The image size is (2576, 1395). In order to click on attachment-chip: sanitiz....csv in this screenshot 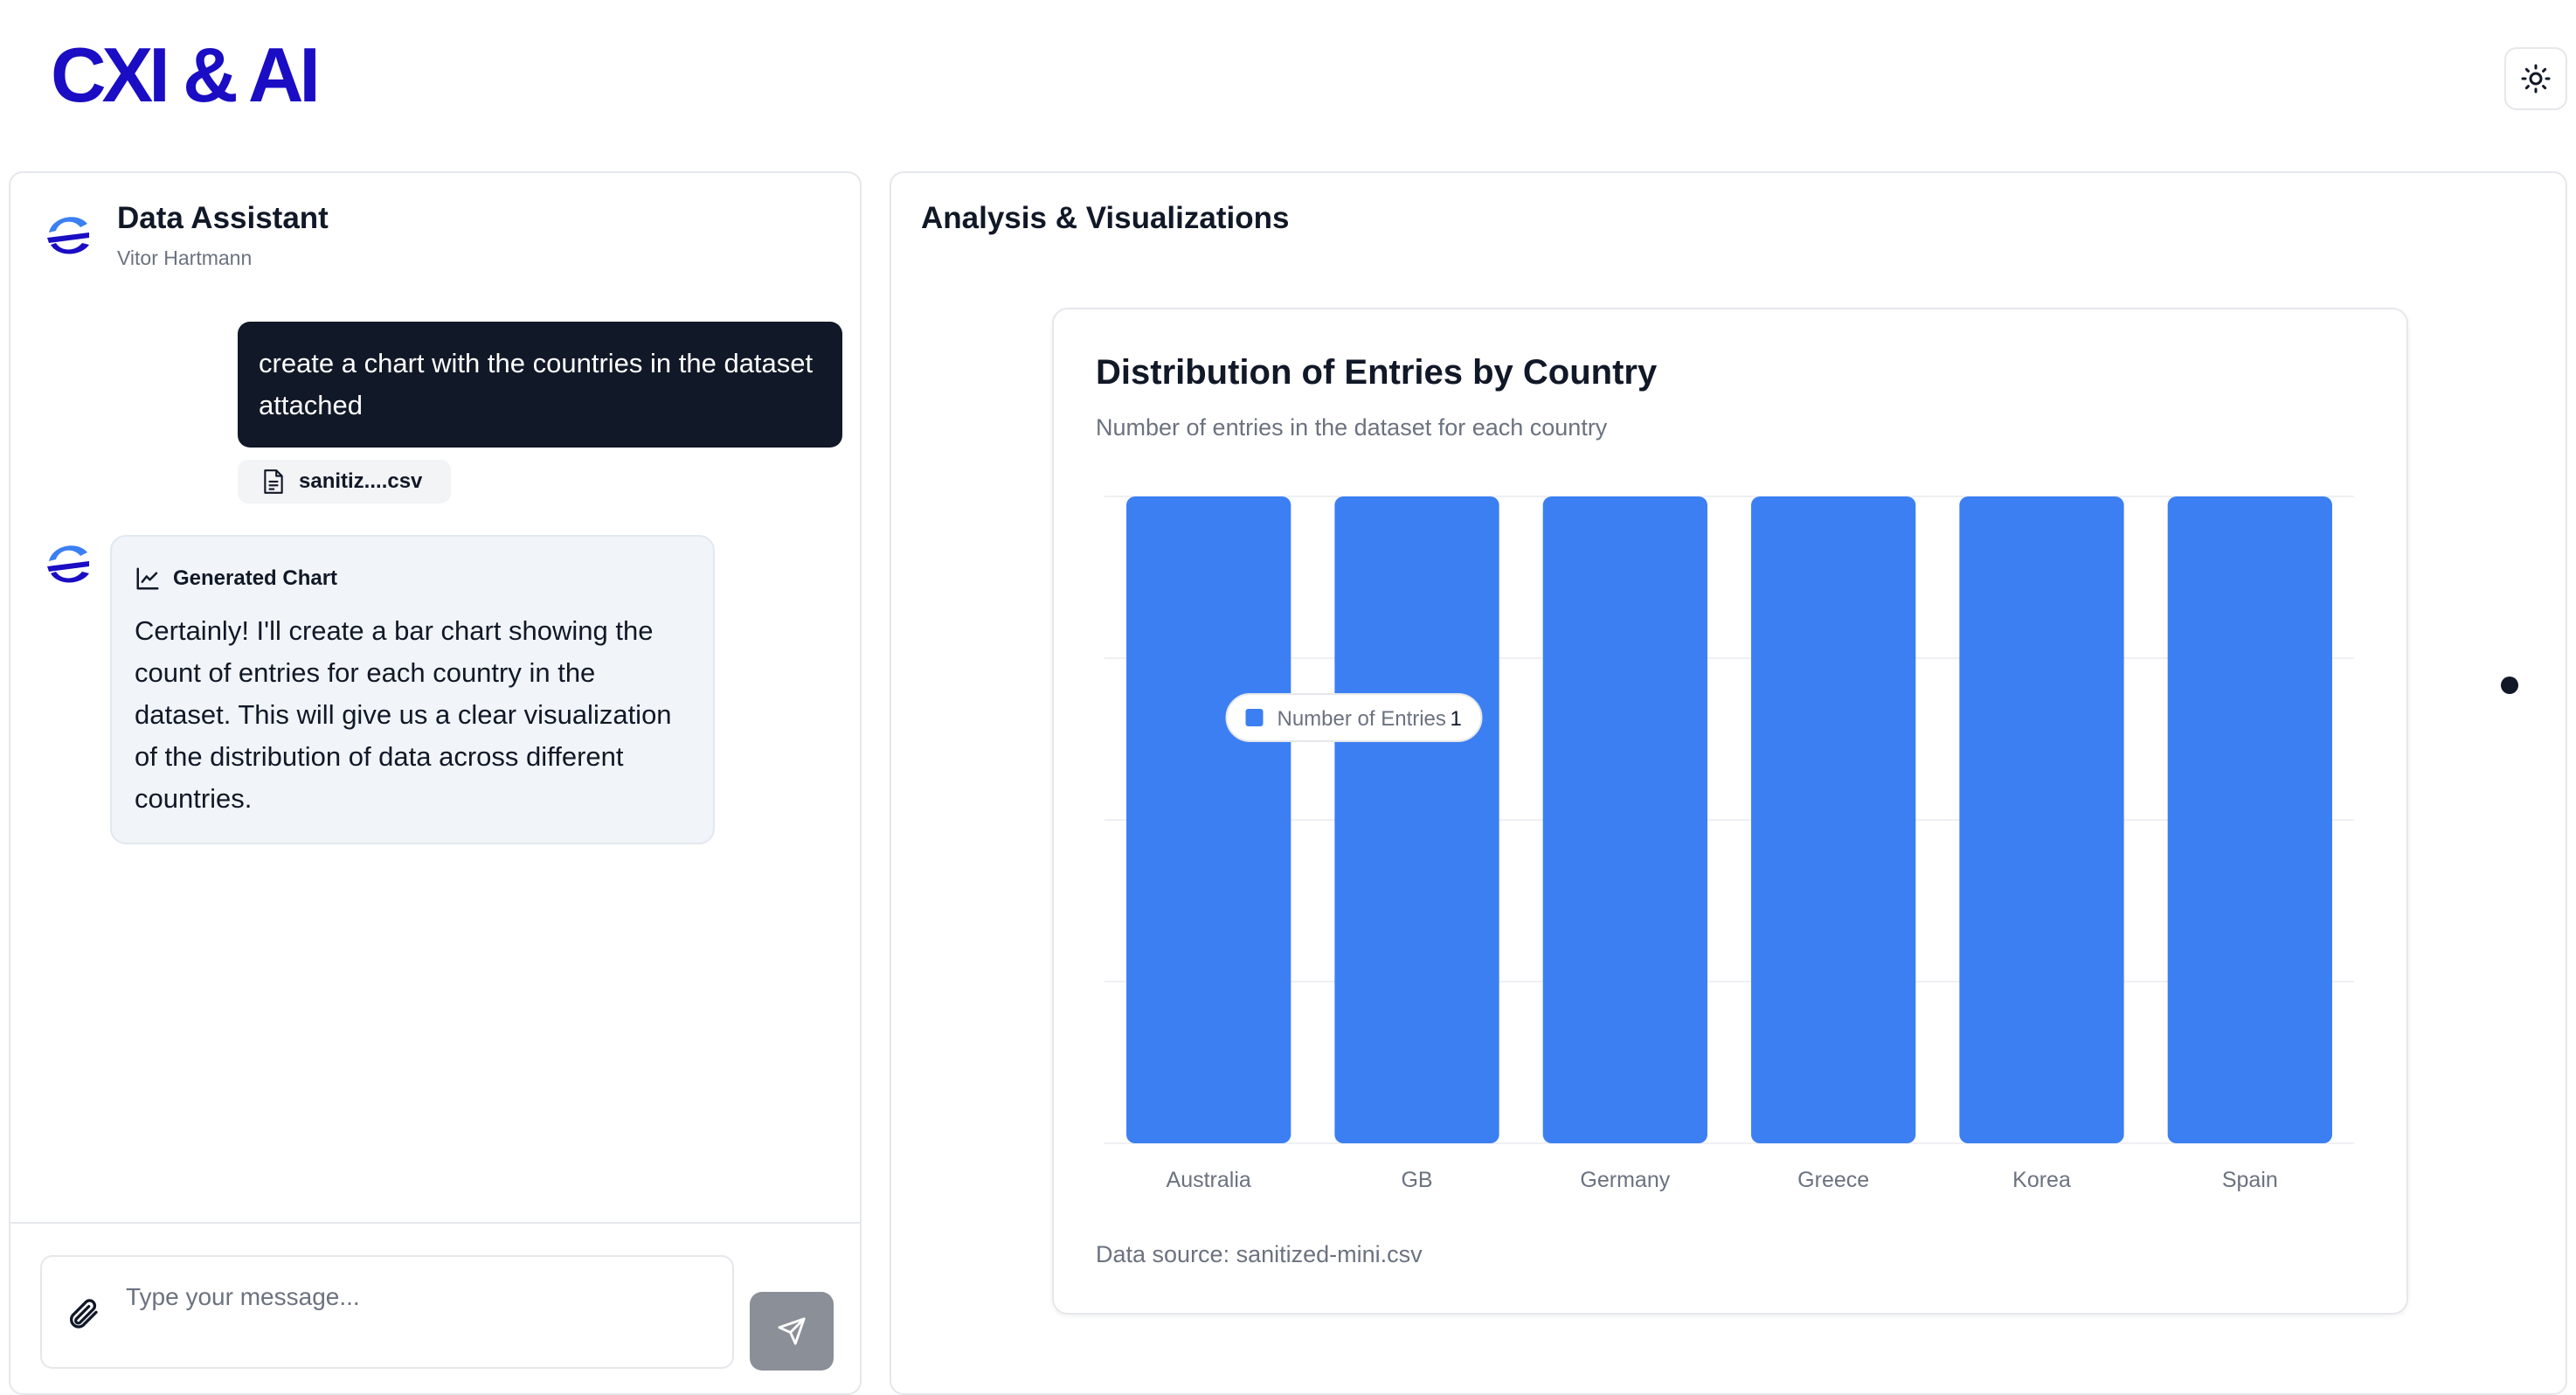, I will do `click(344, 481)`.